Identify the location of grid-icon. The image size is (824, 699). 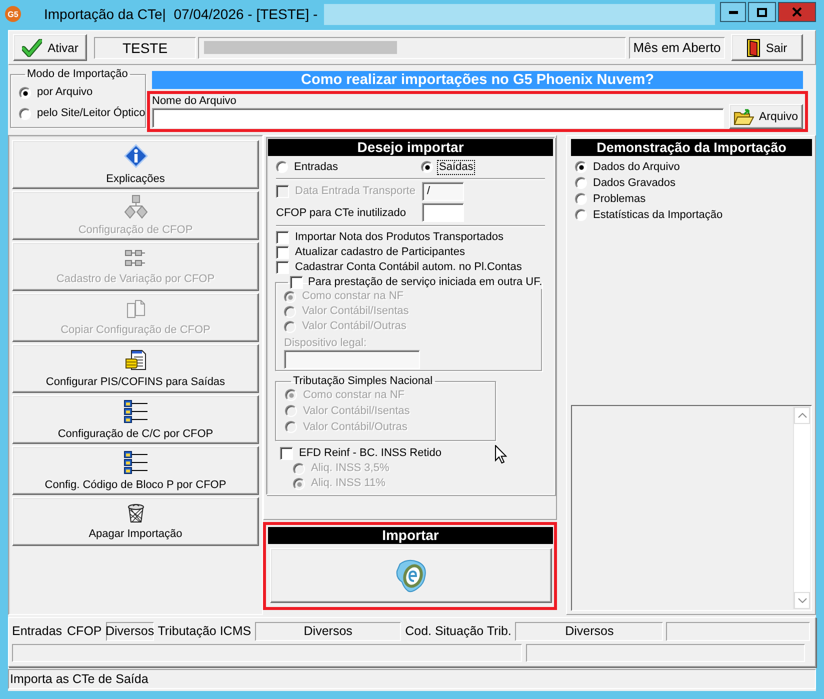
(136, 258).